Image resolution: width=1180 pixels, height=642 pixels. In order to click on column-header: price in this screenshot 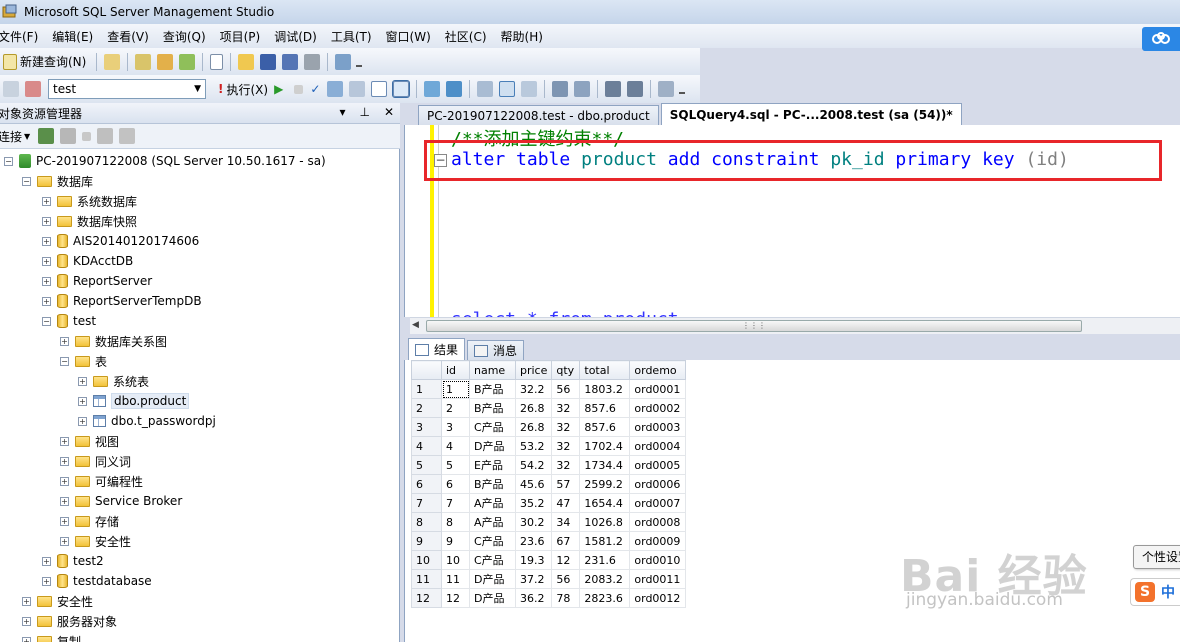, I will do `click(533, 370)`.